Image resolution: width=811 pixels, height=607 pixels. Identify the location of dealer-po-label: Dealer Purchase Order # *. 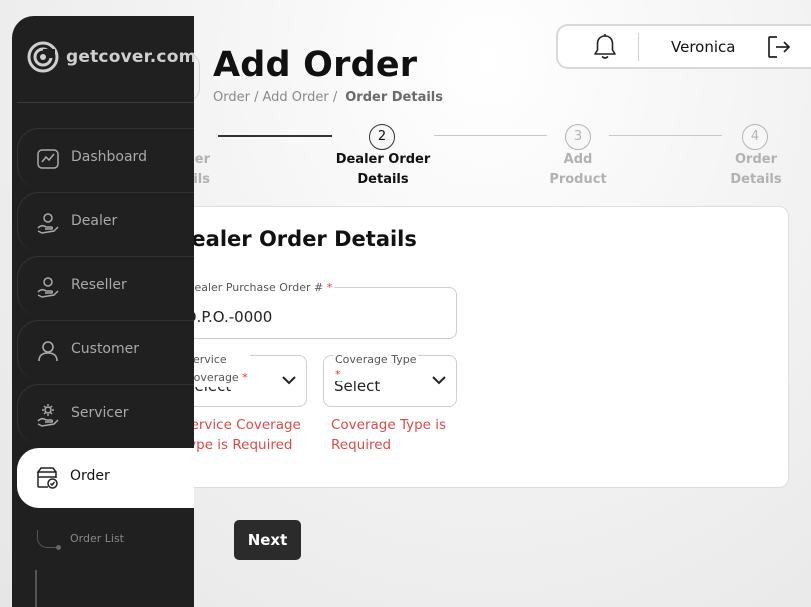
(259, 288).